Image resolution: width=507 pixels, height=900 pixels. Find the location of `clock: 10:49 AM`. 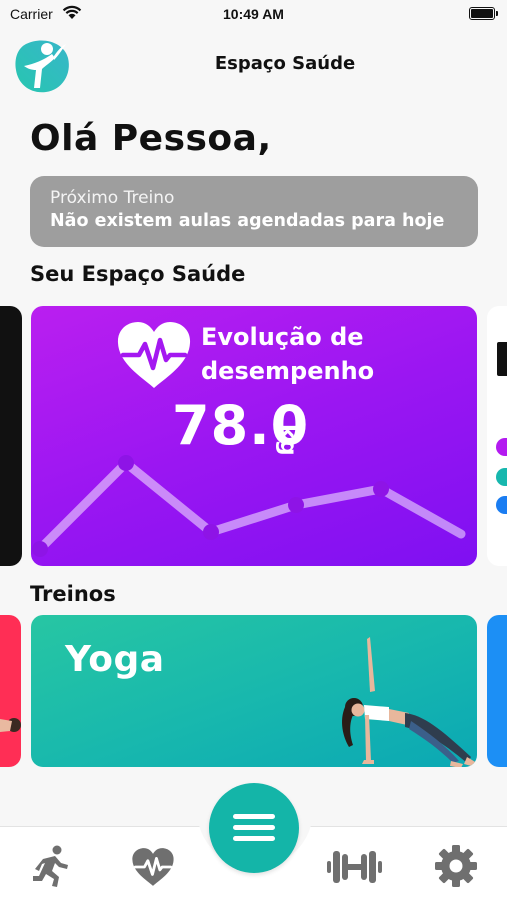

clock: 10:49 AM is located at coordinates (253, 14).